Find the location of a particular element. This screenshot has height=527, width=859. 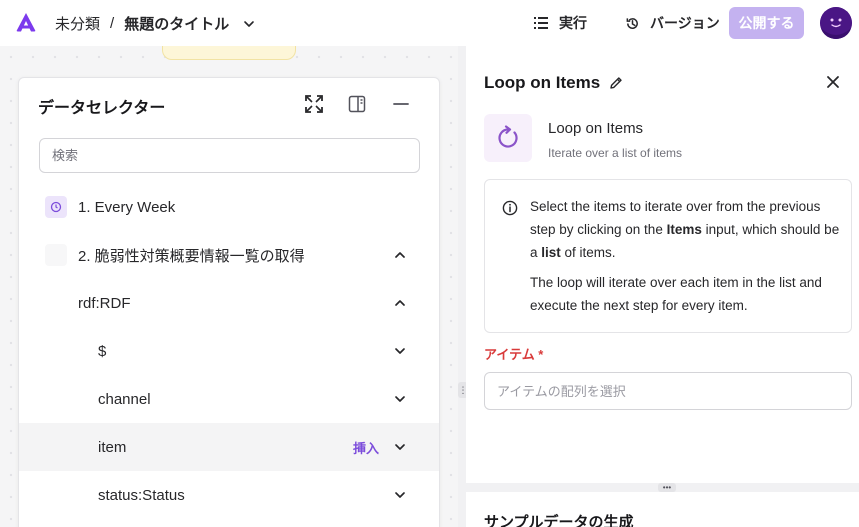

trigger-node-peek is located at coordinates (229, 53).